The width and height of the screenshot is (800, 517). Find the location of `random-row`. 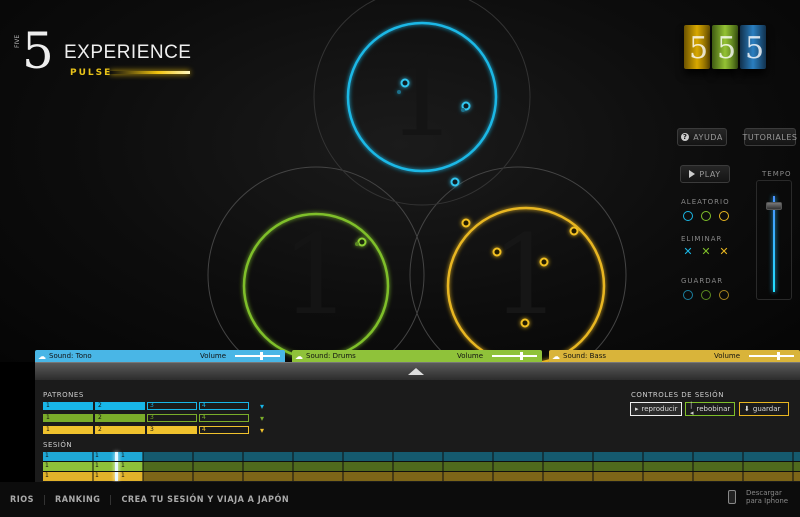

random-row is located at coordinates (706, 216).